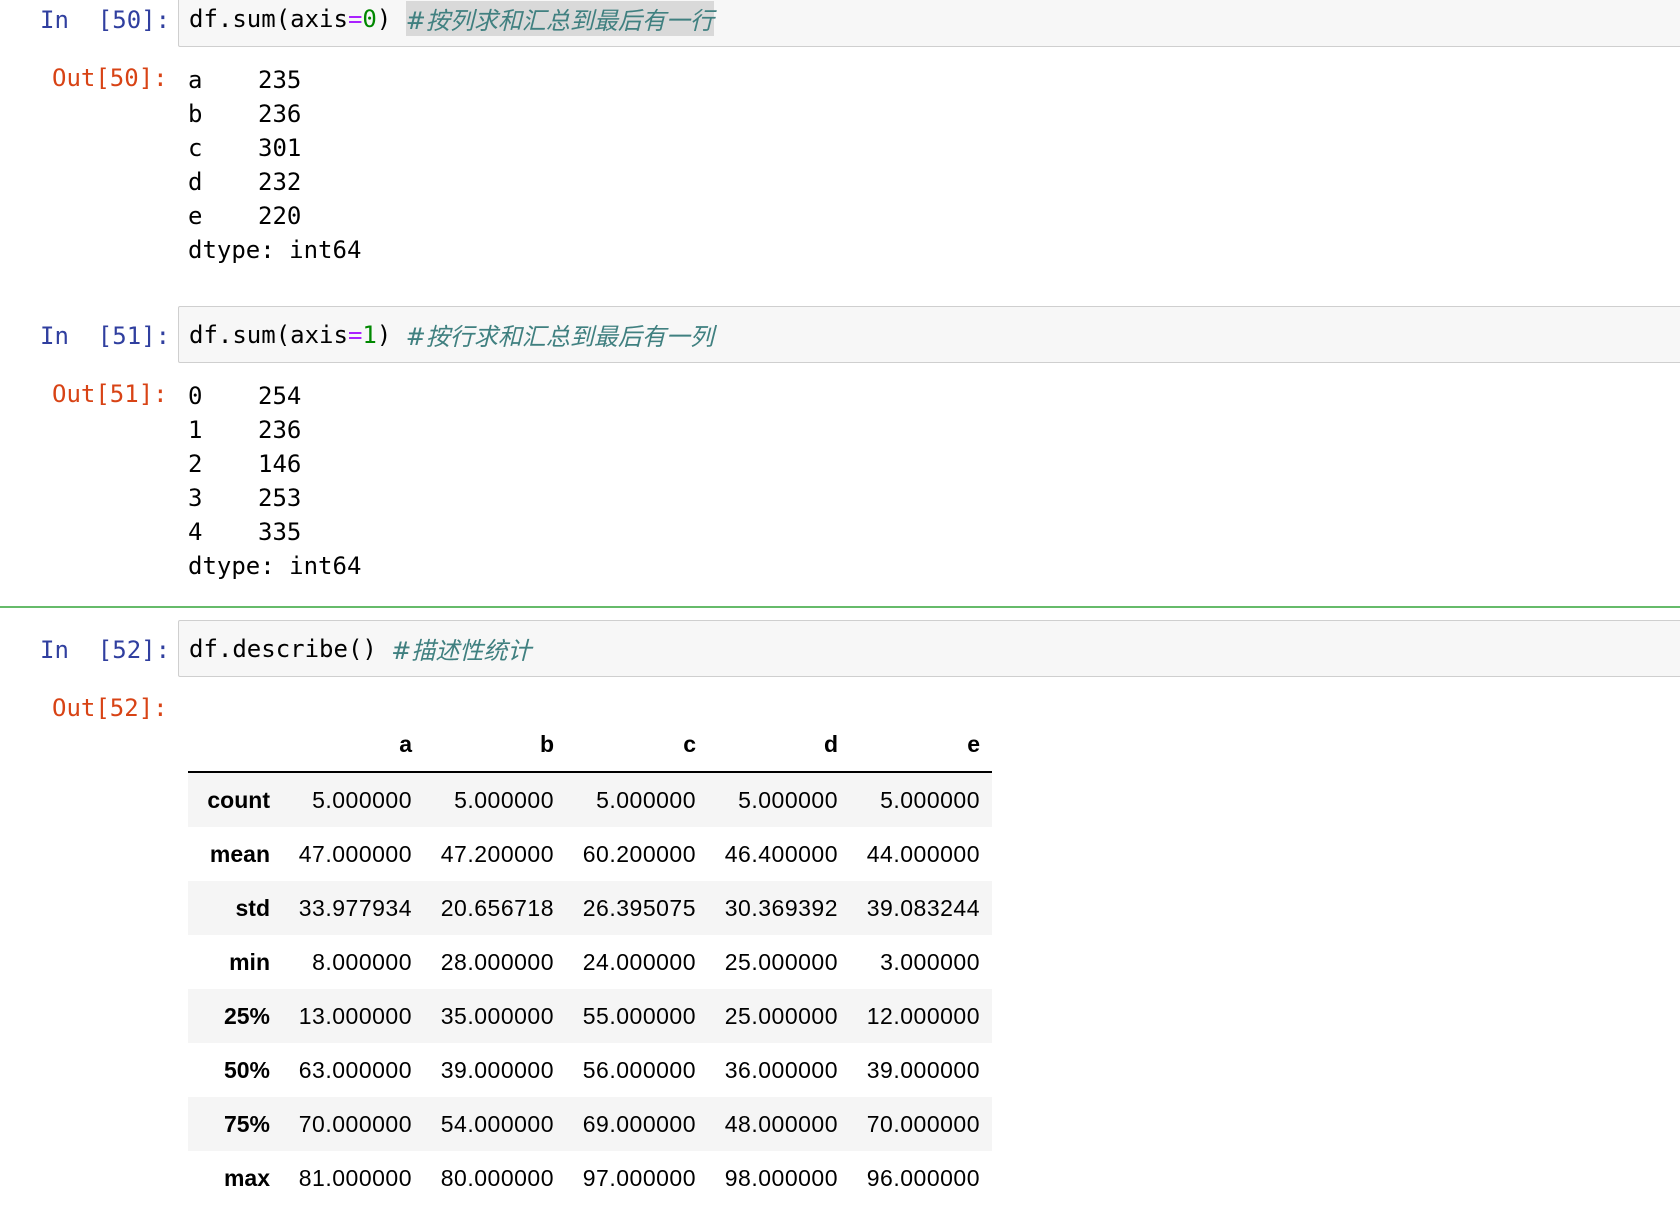 This screenshot has height=1208, width=1680. Describe the element at coordinates (559, 18) in the screenshot. I see `code-comment: #按列求和汇总到最后有一行` at that location.